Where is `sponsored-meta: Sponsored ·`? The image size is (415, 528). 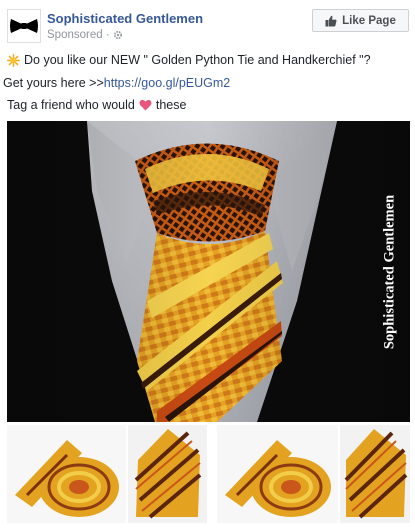
sponsored-meta: Sponsored · is located at coordinates (85, 35).